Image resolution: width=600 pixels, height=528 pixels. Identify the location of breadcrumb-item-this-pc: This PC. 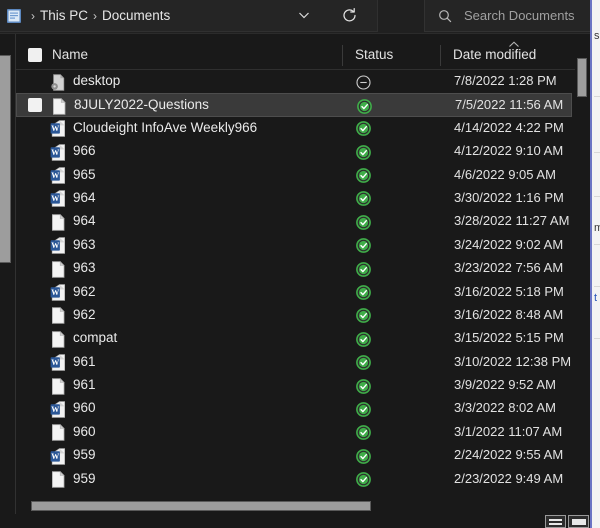
(64, 15).